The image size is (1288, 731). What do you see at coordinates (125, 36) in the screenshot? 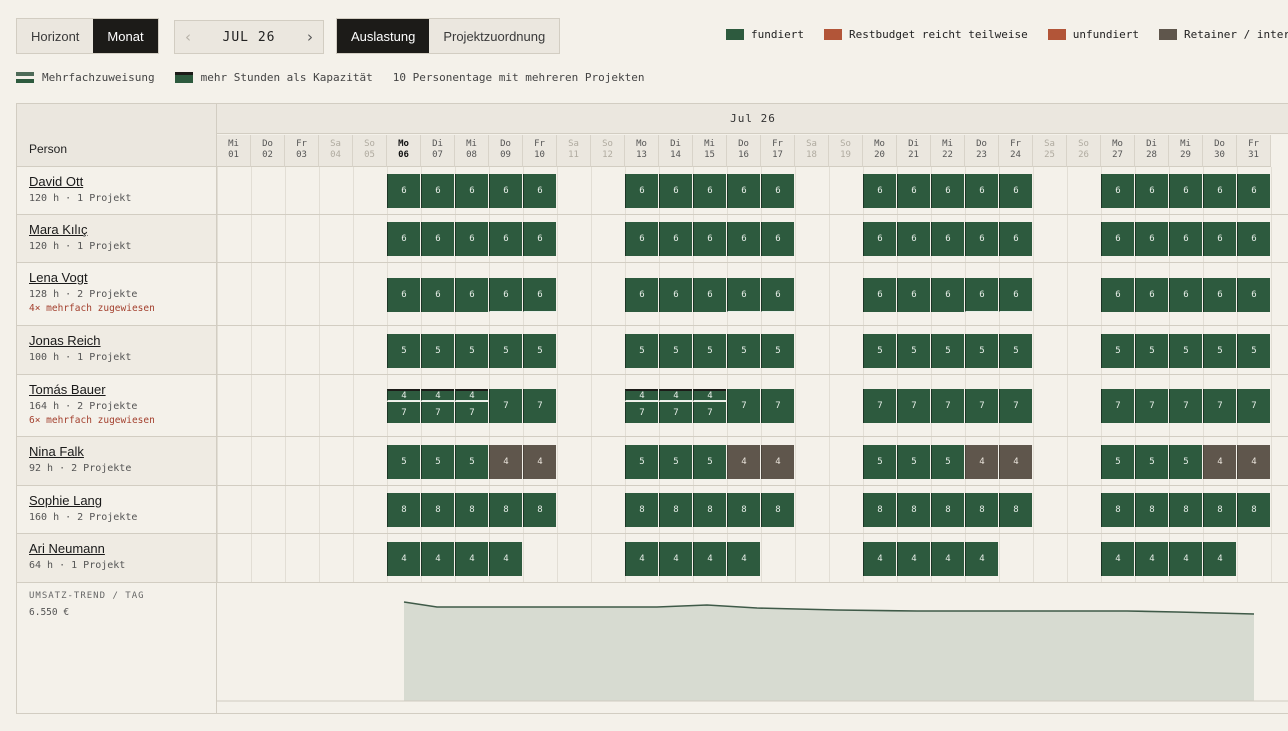
I see `tab-monat: Monat` at bounding box center [125, 36].